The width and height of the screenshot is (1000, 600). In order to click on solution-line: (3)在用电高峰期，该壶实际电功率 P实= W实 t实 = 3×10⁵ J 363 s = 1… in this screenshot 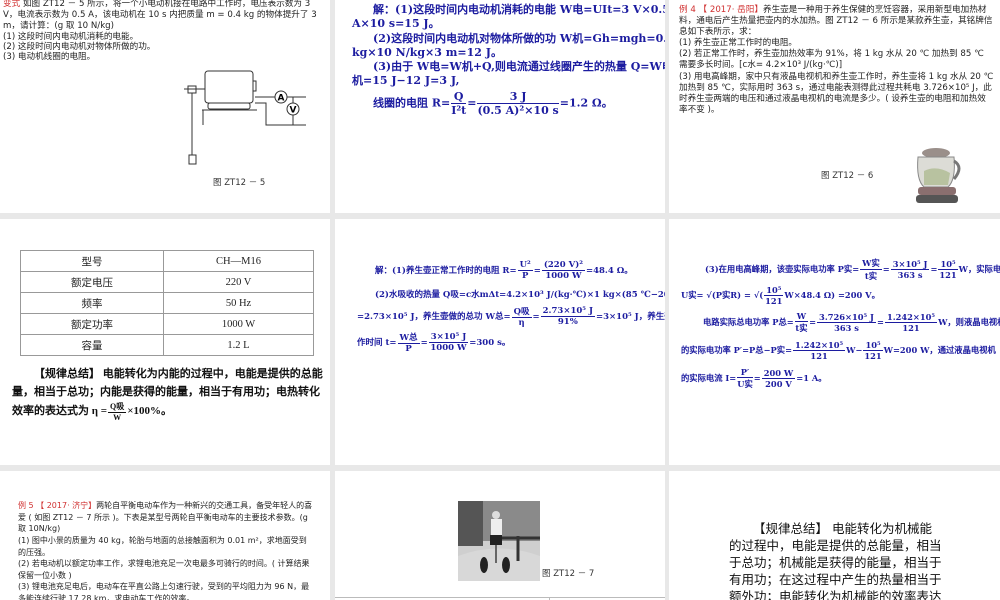, I will do `click(852, 269)`.